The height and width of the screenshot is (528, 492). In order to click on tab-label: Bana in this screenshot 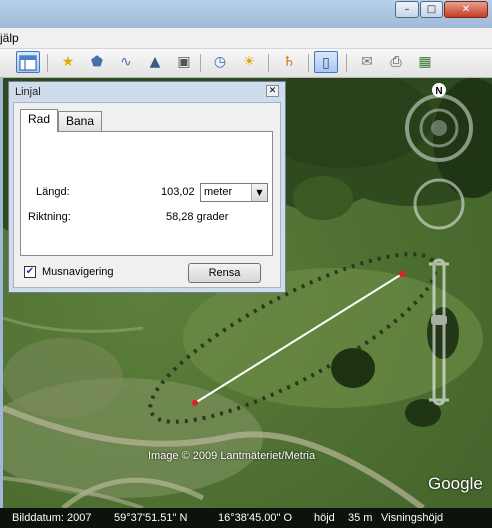, I will do `click(80, 121)`.